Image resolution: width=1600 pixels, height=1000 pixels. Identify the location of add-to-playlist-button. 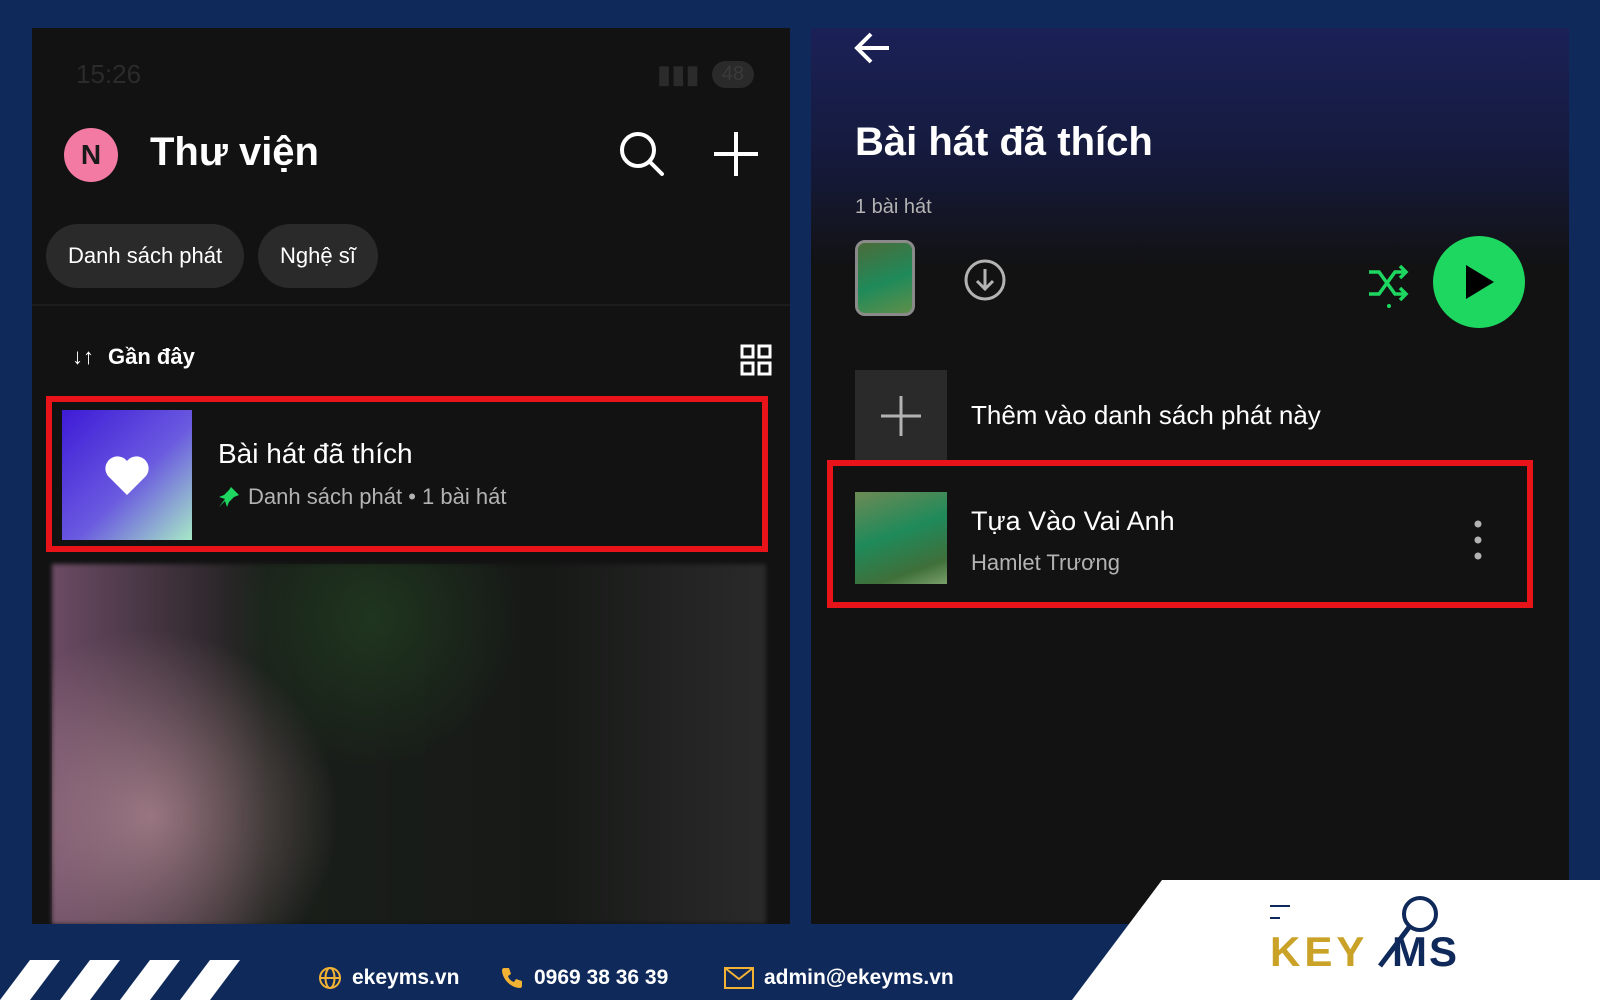
(901, 416).